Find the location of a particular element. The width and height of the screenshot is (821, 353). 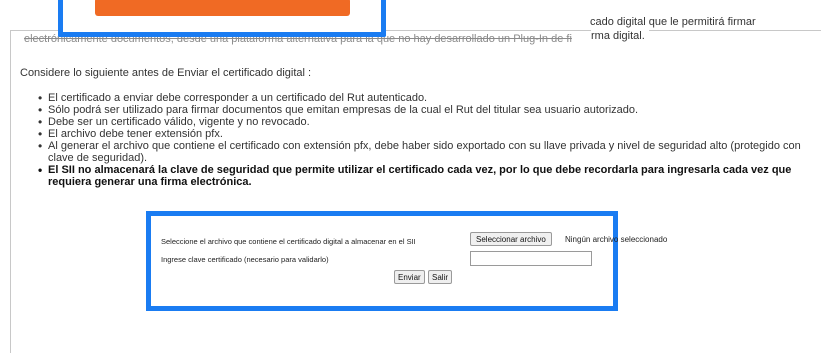

file-status: Ningún archivo seleccionado is located at coordinates (616, 239).